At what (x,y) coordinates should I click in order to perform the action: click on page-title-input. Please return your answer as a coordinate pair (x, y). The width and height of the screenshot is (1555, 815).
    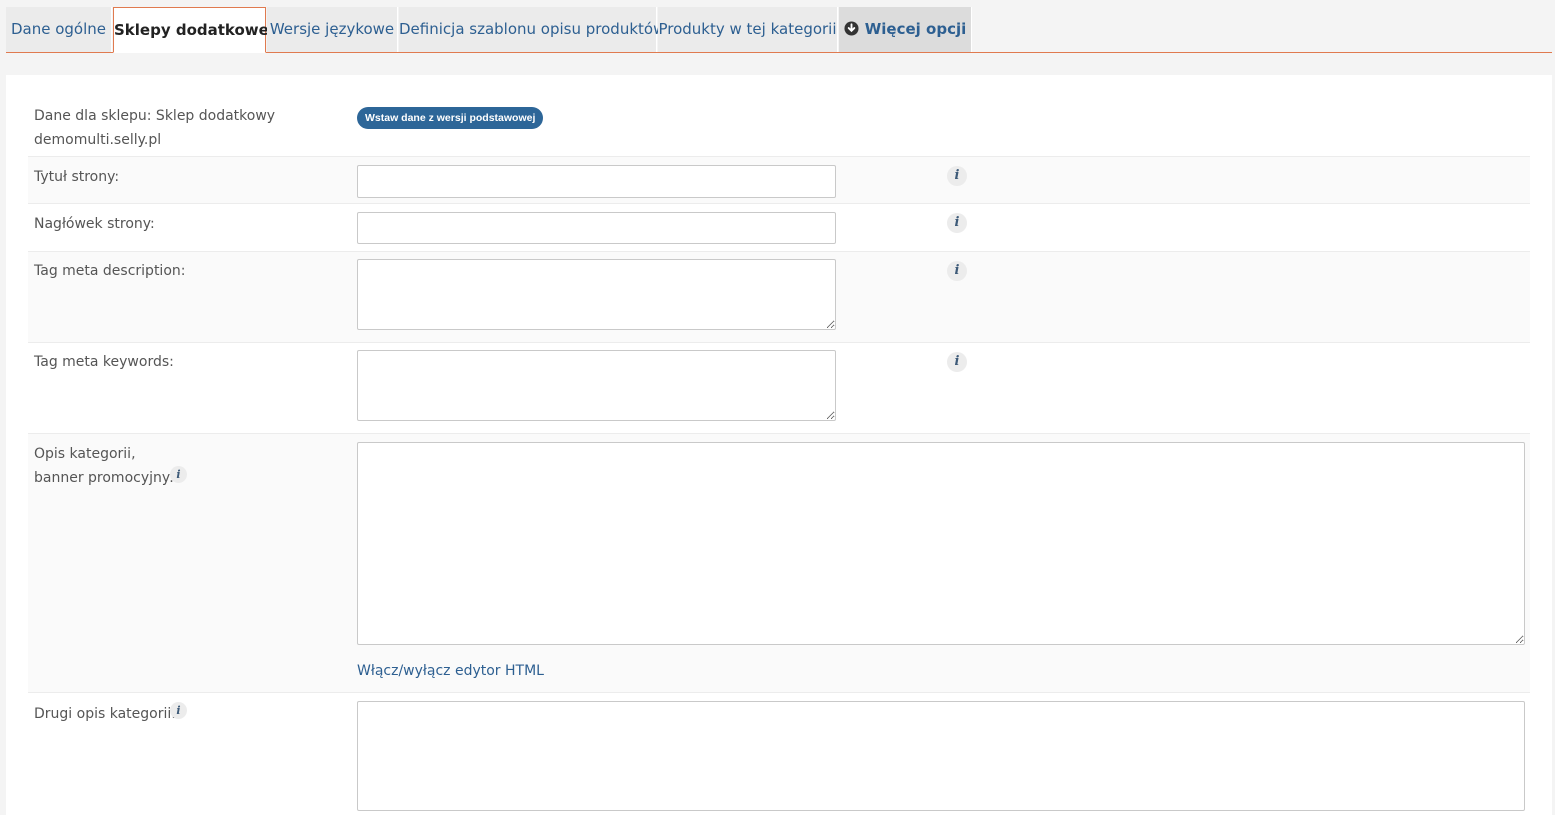
    Looking at the image, I should click on (596, 181).